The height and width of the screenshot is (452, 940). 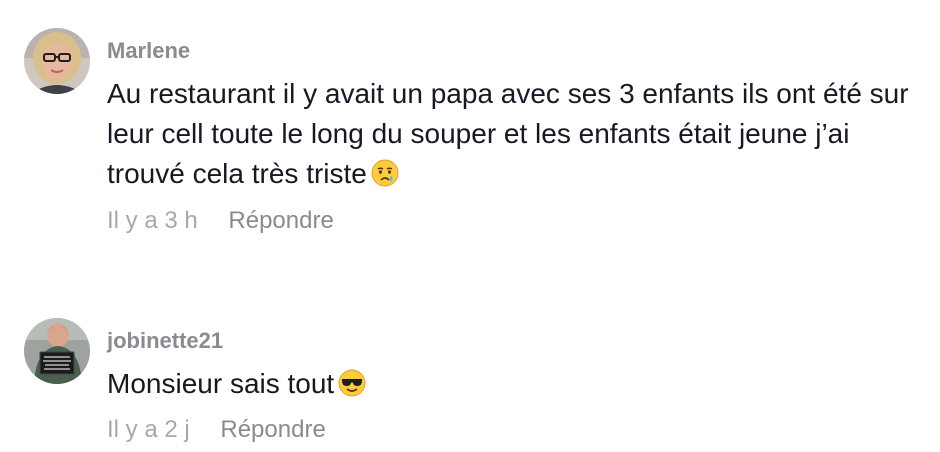 What do you see at coordinates (517, 384) in the screenshot?
I see `comment-text: Monsieur sais tout` at bounding box center [517, 384].